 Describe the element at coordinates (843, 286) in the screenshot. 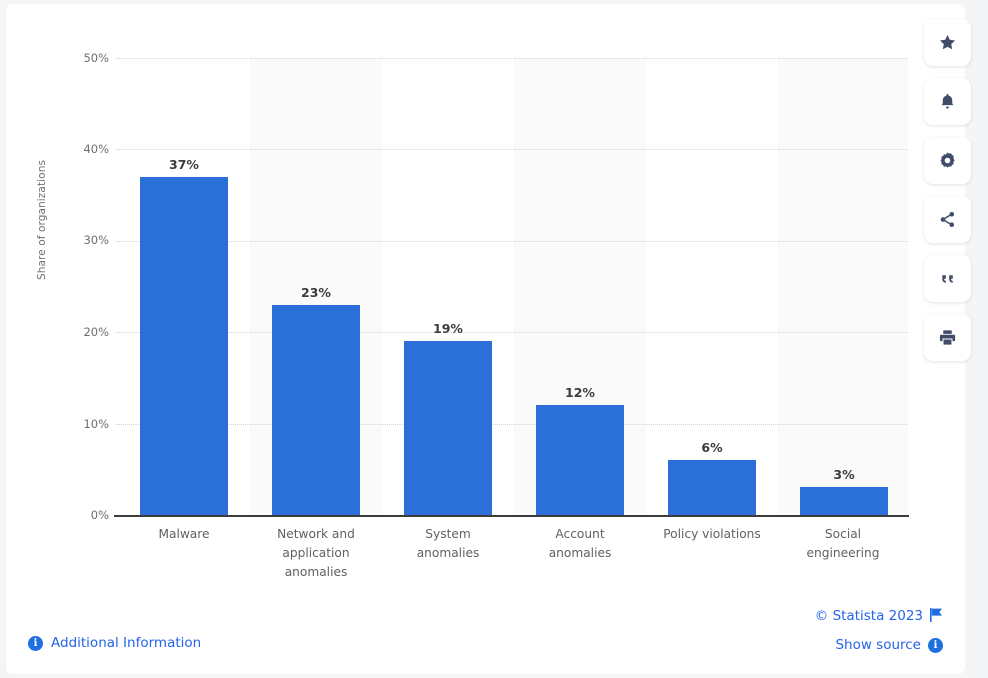

I see `category-band` at that location.